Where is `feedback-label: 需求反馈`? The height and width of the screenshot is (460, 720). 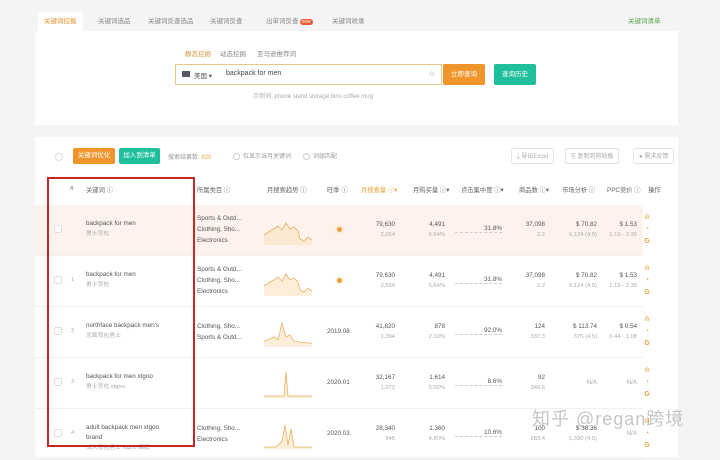
feedback-label: 需求反馈 is located at coordinates (656, 157).